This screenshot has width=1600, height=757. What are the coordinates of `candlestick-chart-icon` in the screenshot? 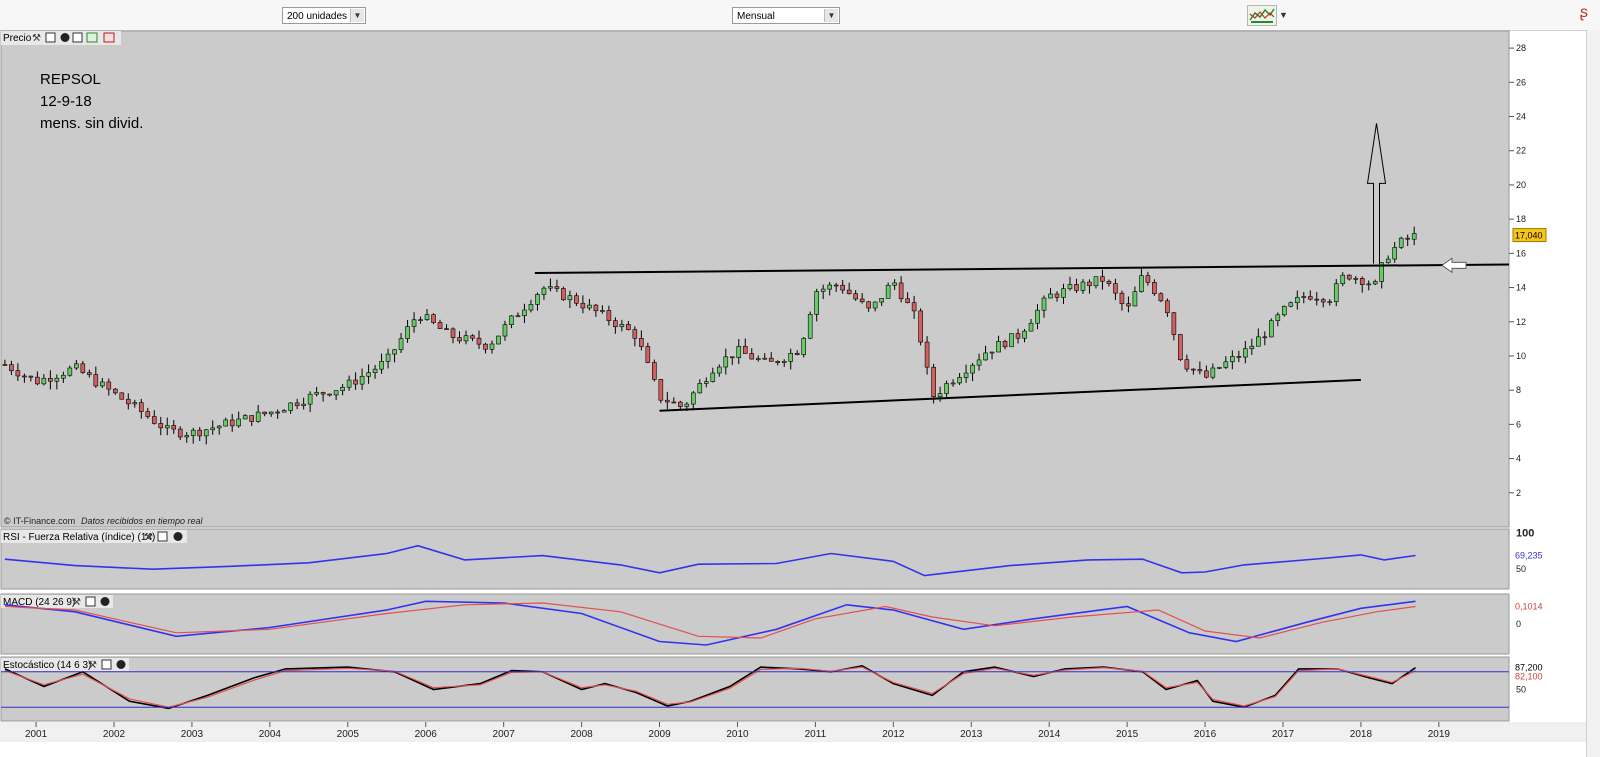 It's located at (1262, 15).